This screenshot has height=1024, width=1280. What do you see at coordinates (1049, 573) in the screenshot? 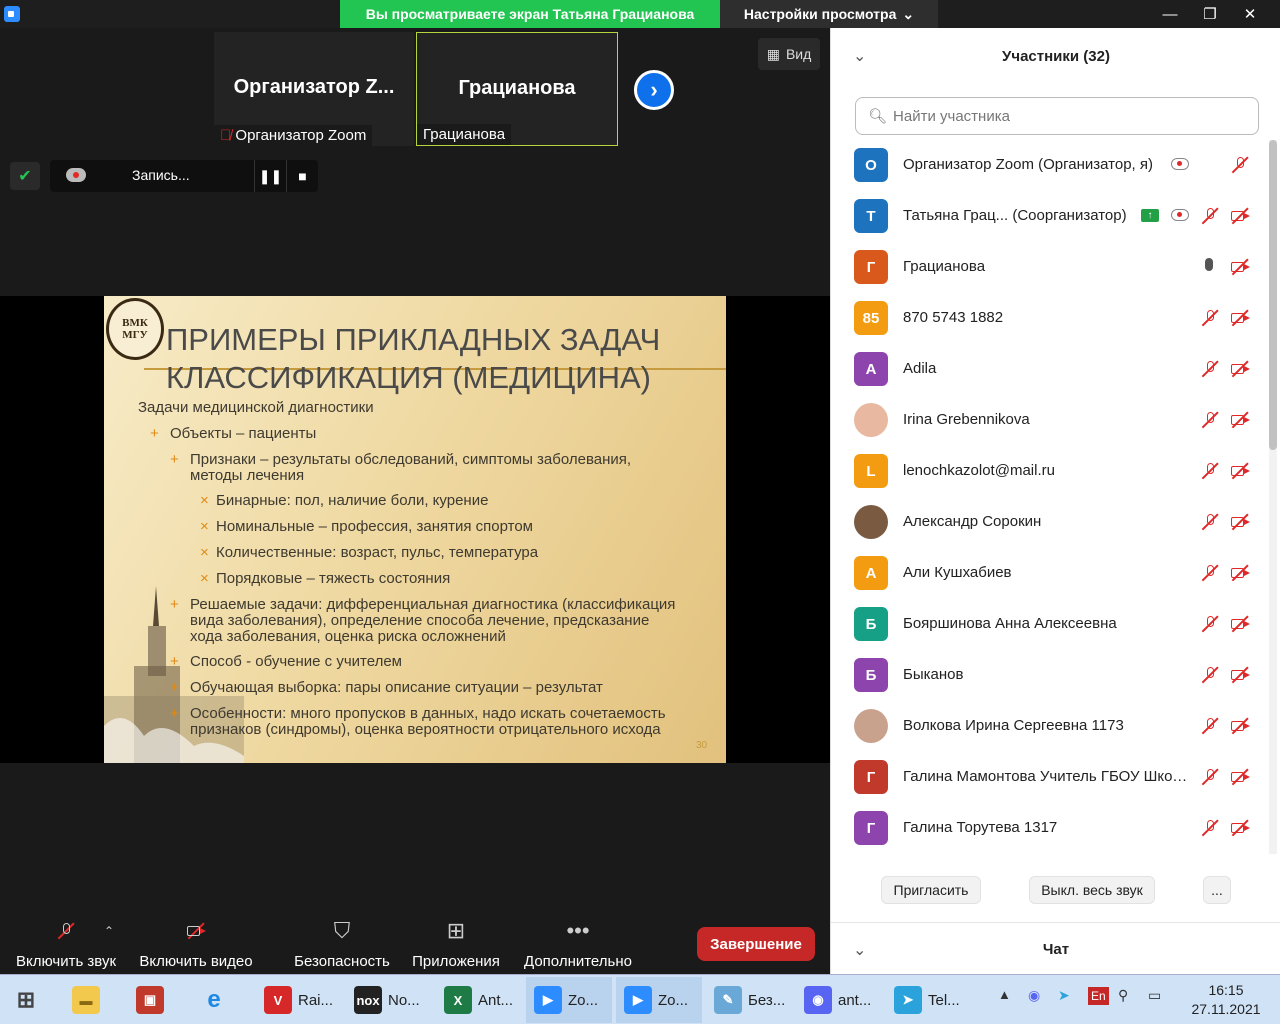
I see `participant-row: А Али Кушхабиев` at bounding box center [1049, 573].